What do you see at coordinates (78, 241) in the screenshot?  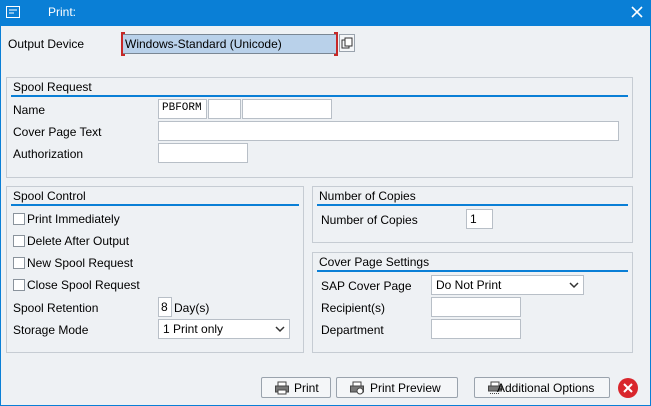 I see `delete-after-output-label: Delete After Output` at bounding box center [78, 241].